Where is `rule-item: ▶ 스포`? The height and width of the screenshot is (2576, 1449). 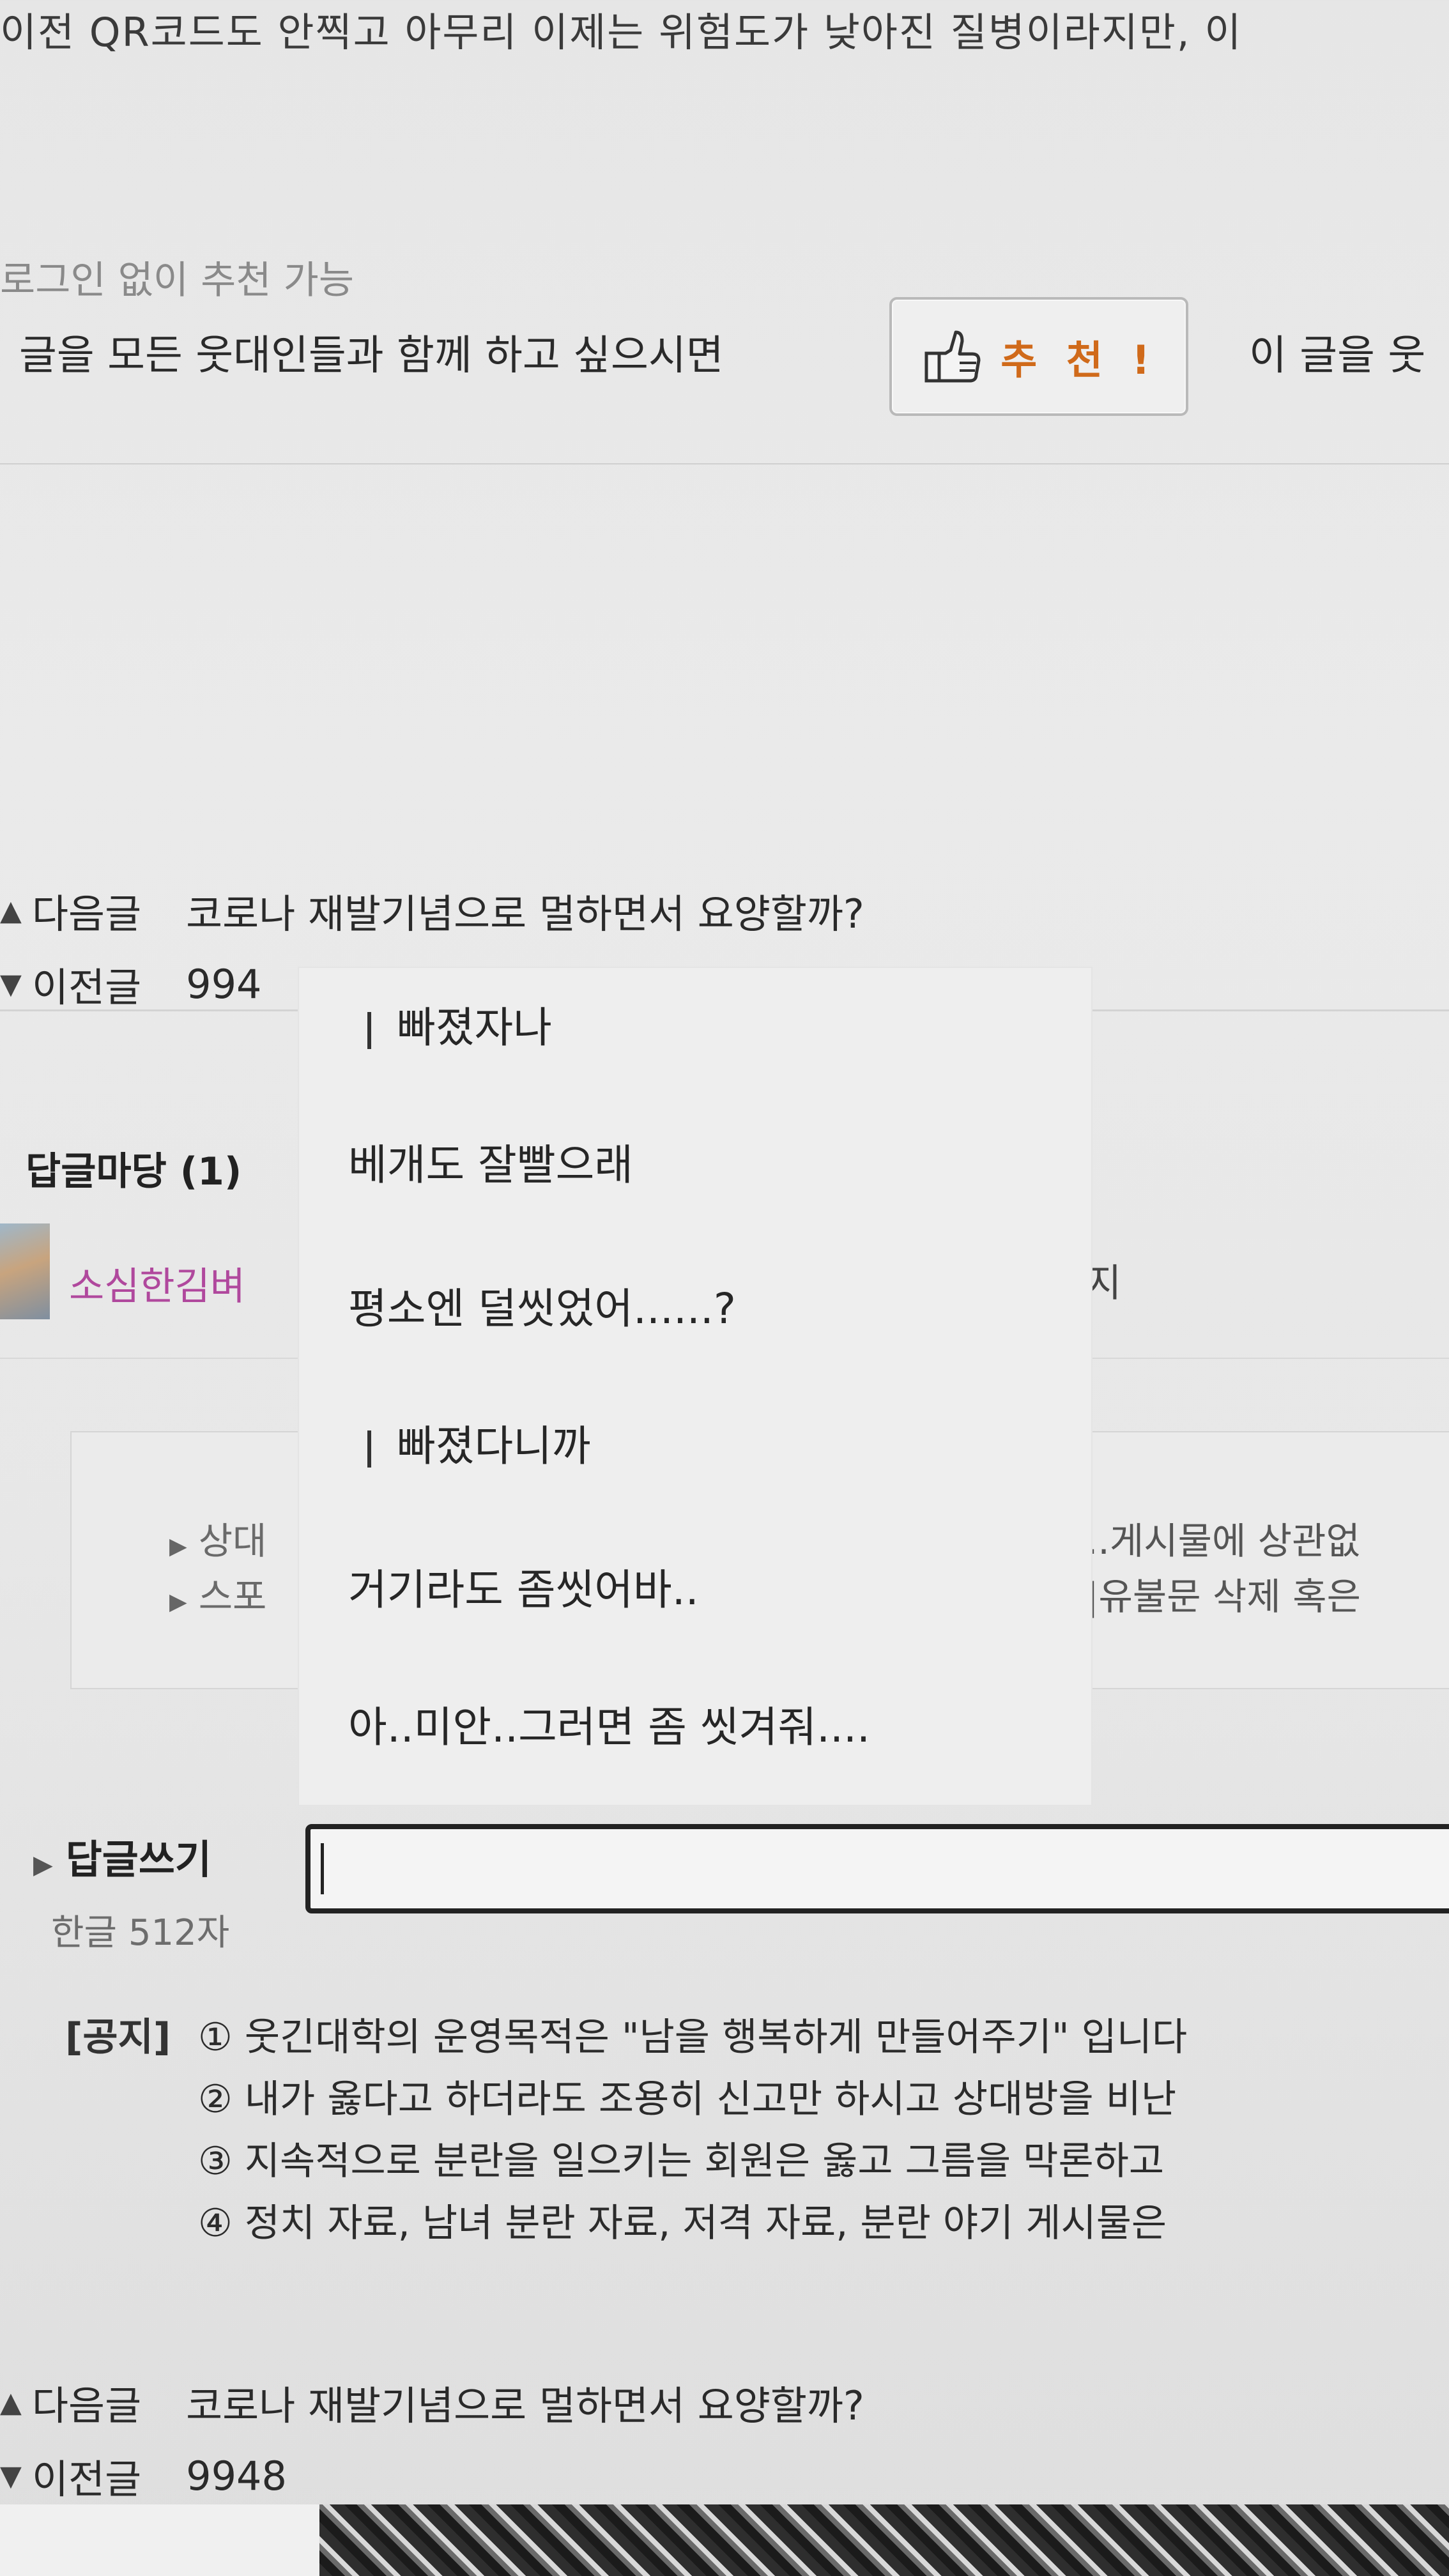
rule-item: ▶ 스포 is located at coordinates (218, 1596).